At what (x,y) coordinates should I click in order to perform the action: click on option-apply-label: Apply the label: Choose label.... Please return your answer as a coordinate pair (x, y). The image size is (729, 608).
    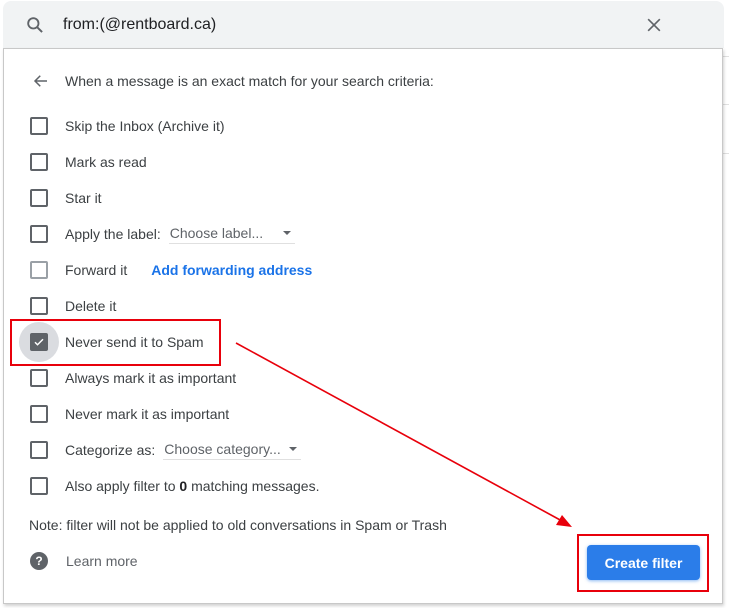
    Looking at the image, I should click on (163, 234).